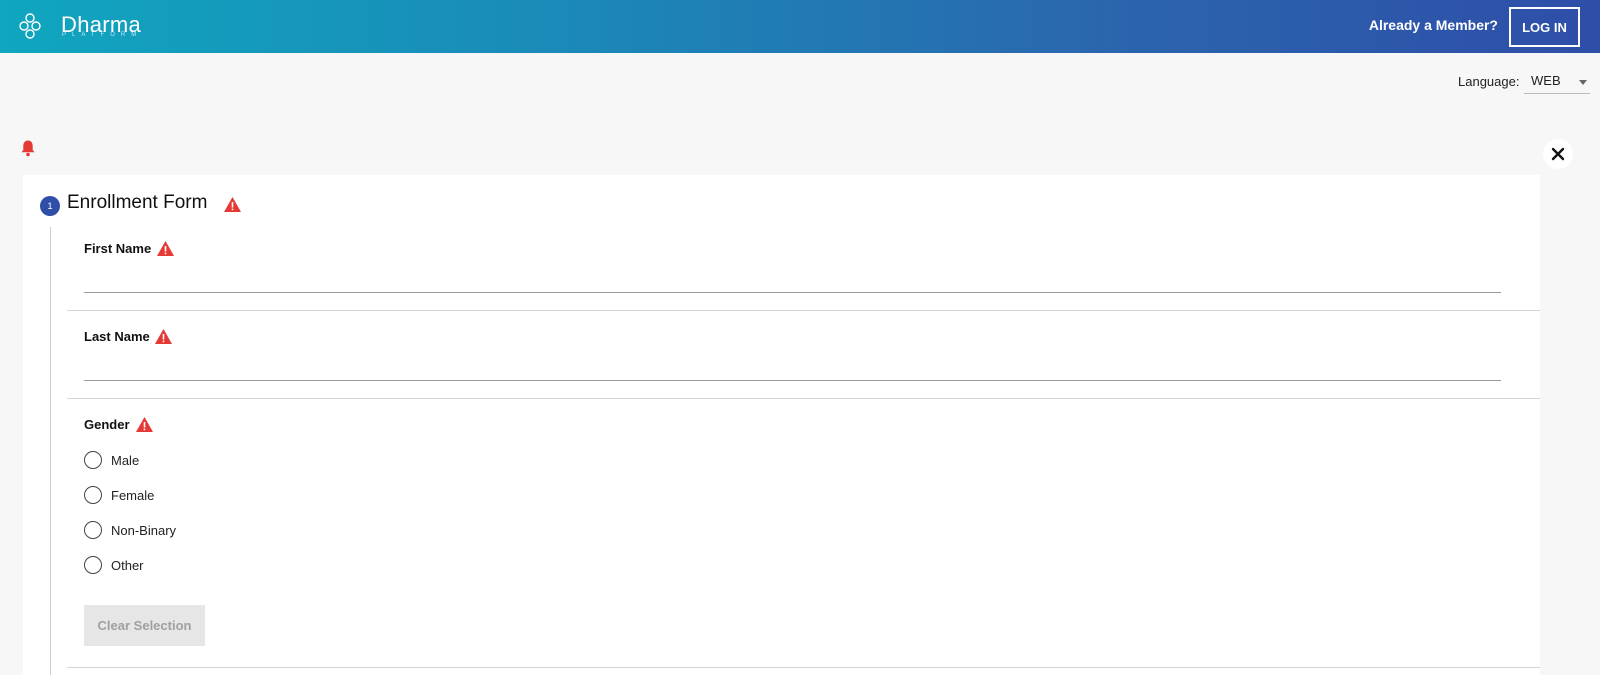 This screenshot has width=1600, height=675. I want to click on step-connector-line, so click(50, 451).